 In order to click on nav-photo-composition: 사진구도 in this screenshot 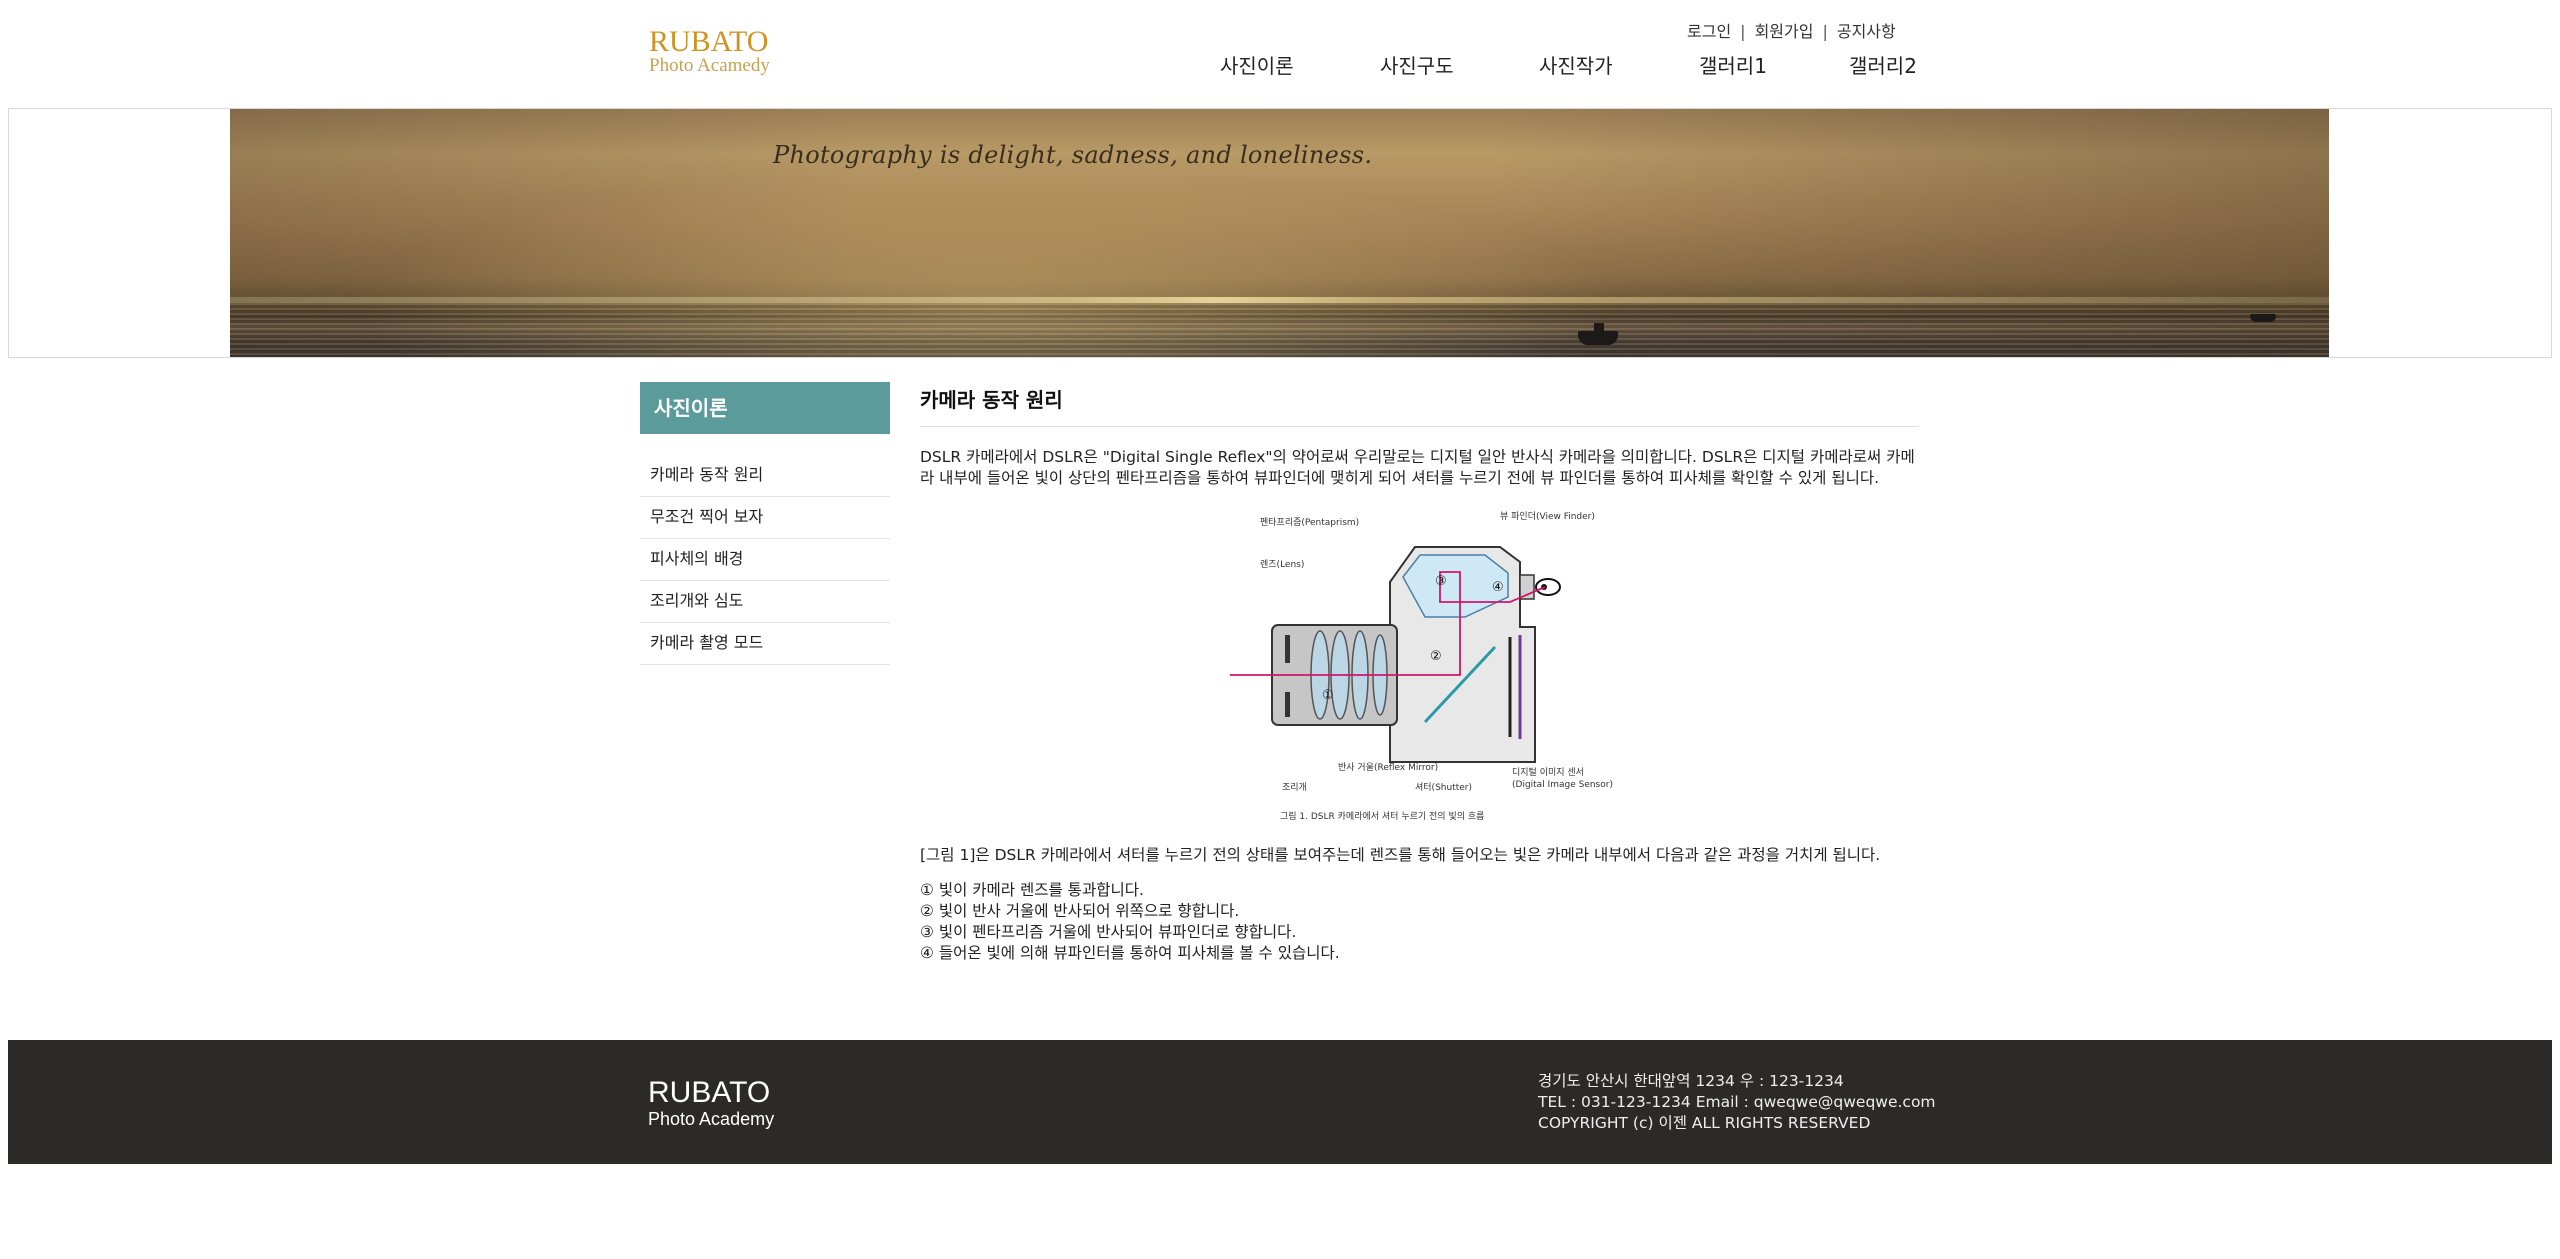, I will do `click(1417, 64)`.